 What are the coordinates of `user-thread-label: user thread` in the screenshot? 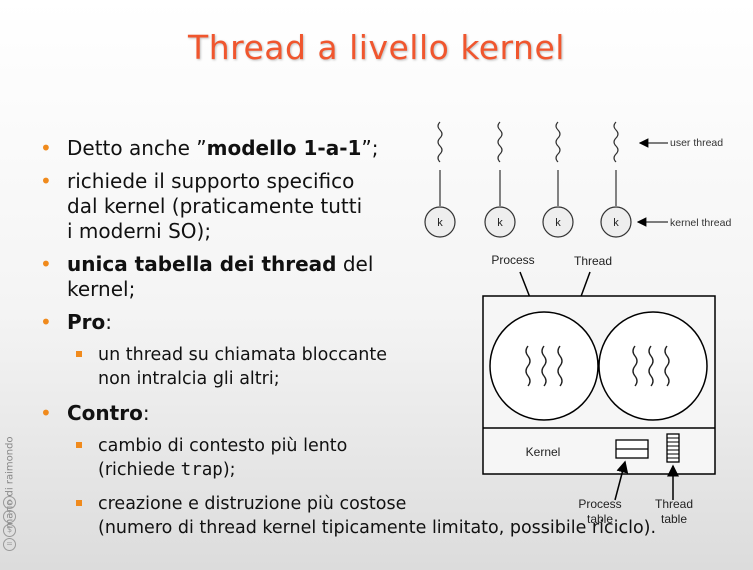 It's located at (696, 143).